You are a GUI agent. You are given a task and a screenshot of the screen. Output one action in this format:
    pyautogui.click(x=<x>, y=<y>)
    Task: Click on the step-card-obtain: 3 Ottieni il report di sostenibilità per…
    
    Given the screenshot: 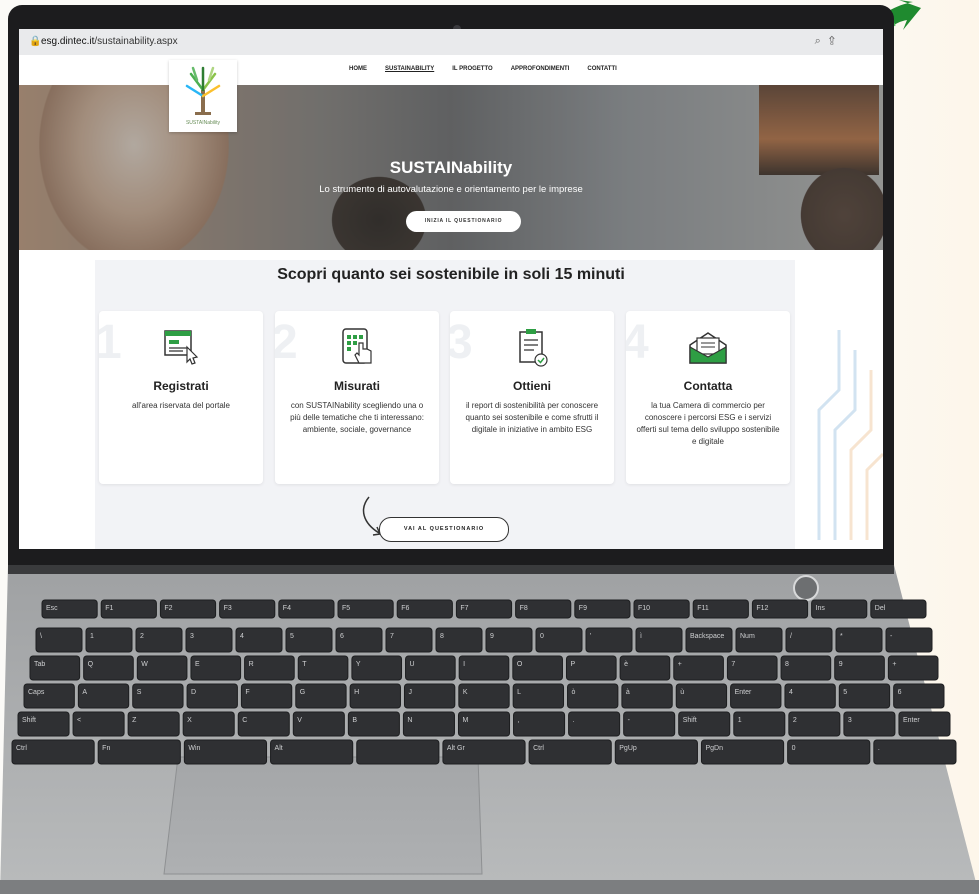 What is the action you would take?
    pyautogui.click(x=532, y=397)
    